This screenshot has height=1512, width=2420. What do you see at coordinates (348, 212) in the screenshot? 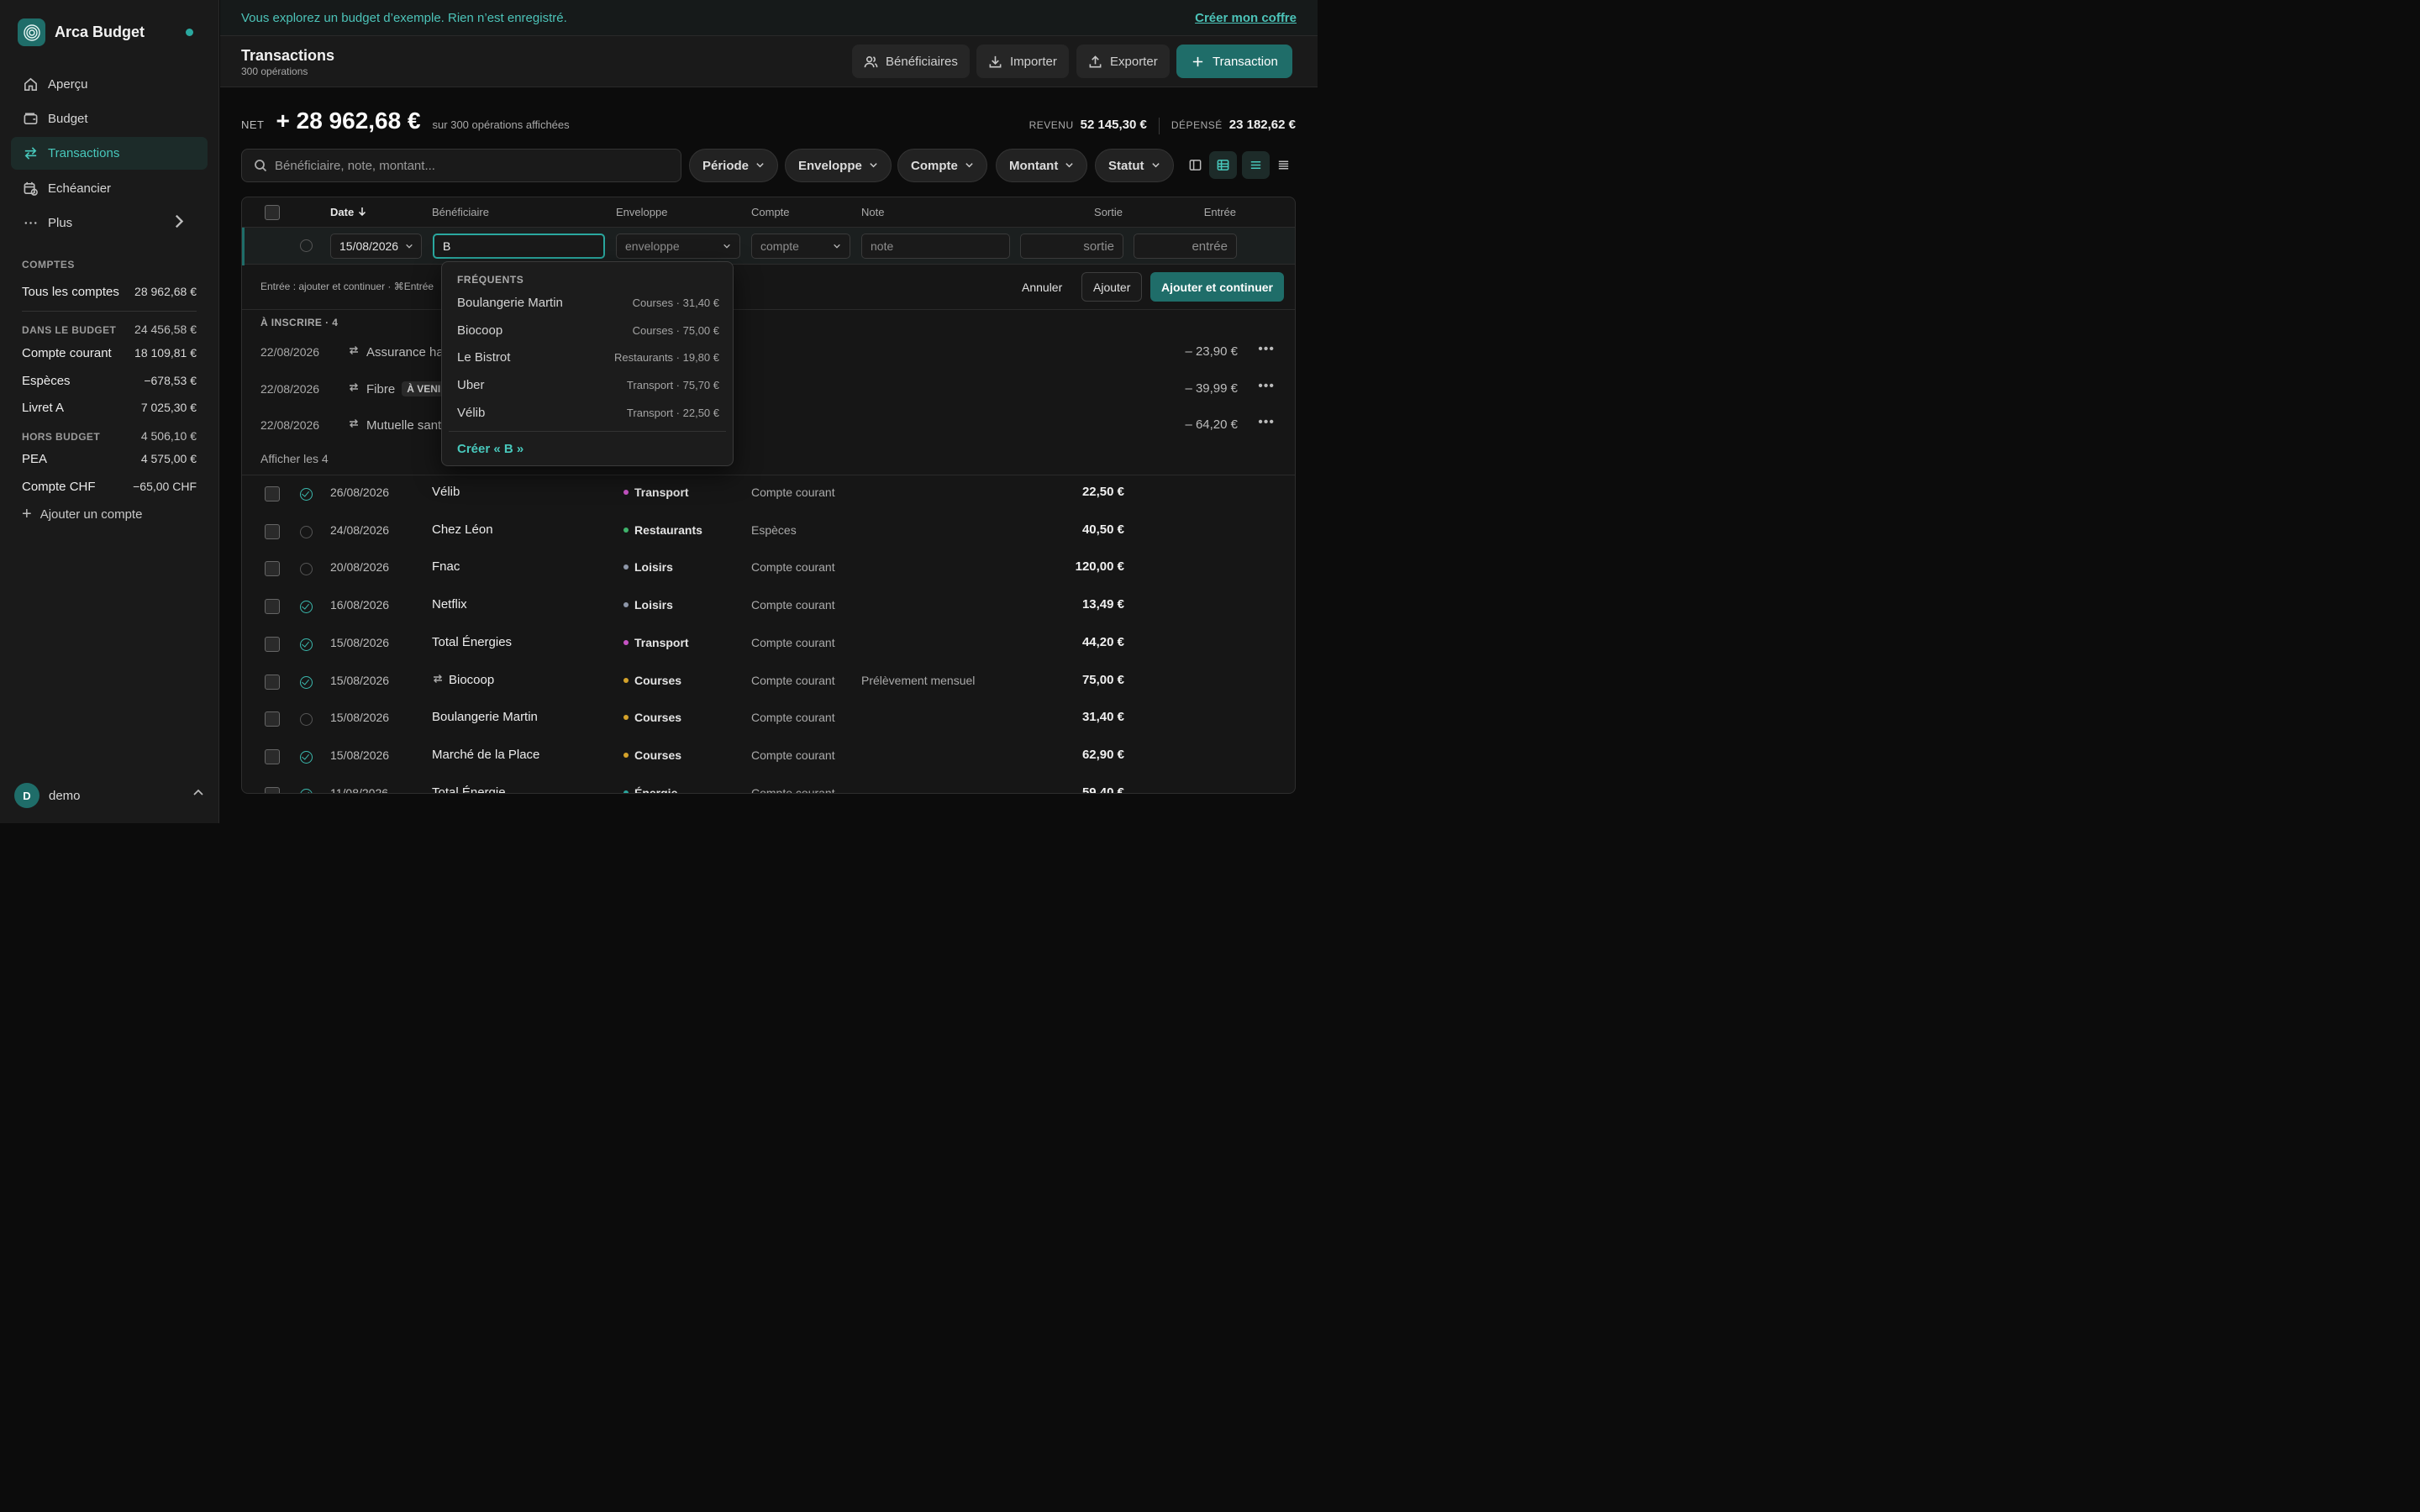
I see `column-date: Date` at bounding box center [348, 212].